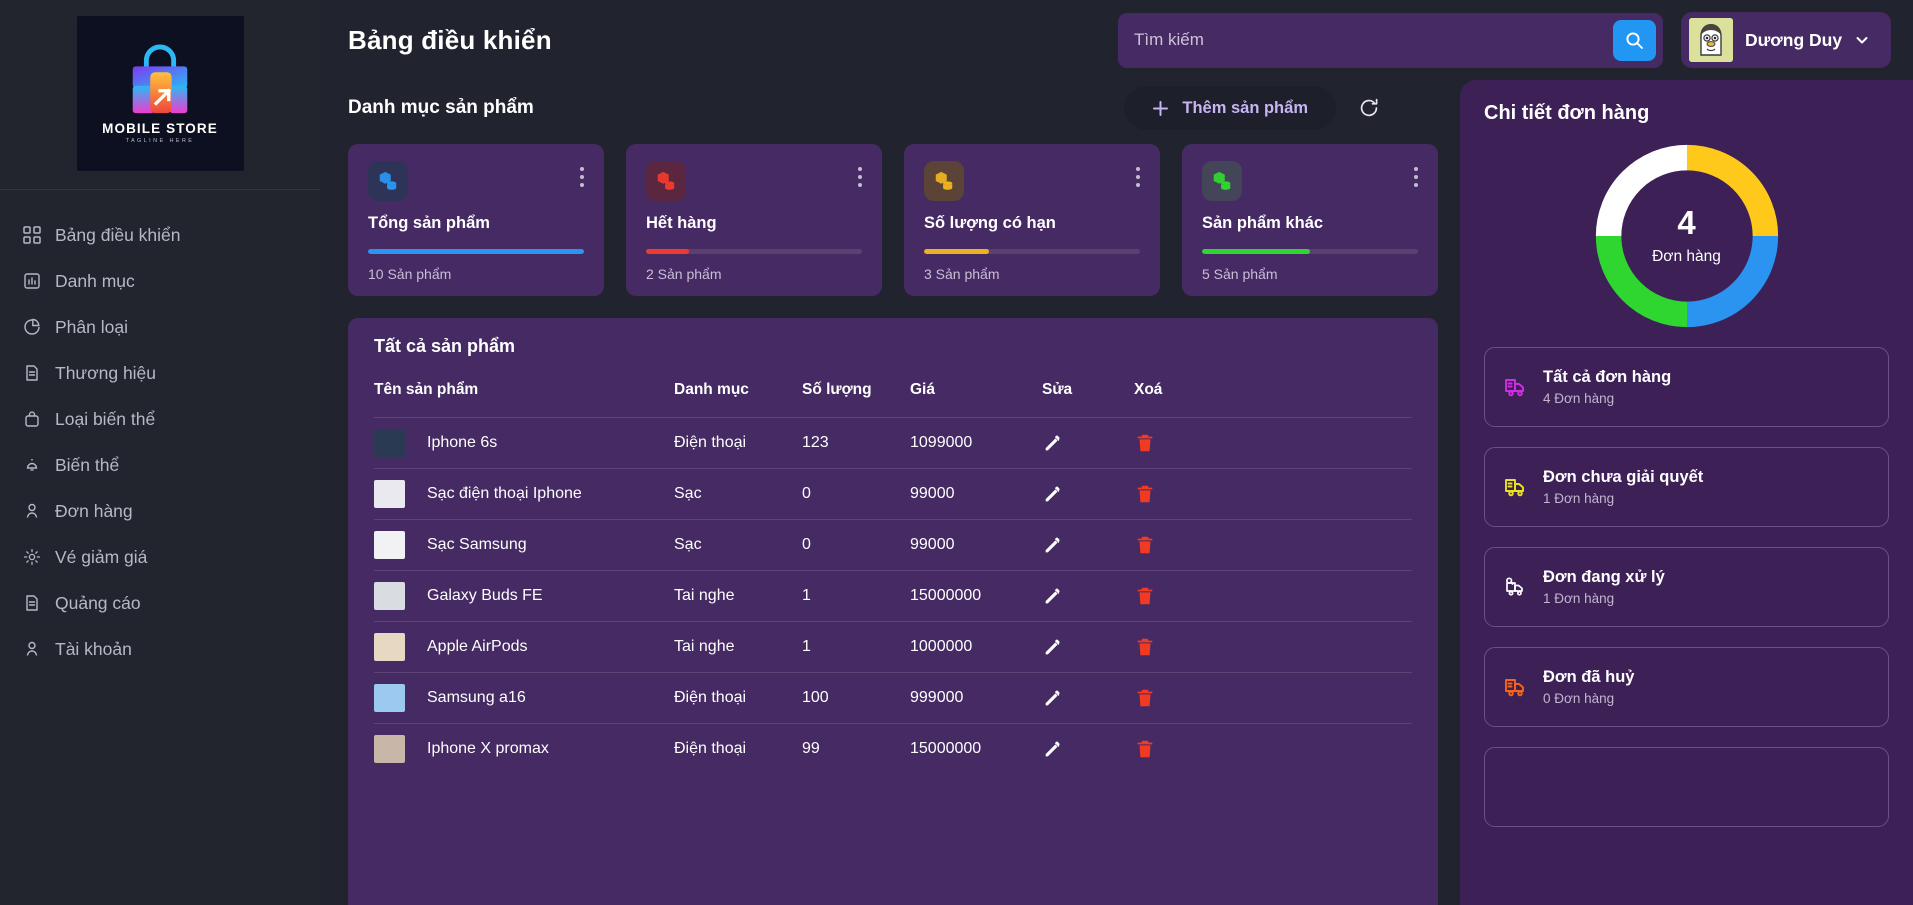 The width and height of the screenshot is (1913, 905). What do you see at coordinates (160, 649) in the screenshot?
I see `sidebar-item-tai-khoan: Tài khoản` at bounding box center [160, 649].